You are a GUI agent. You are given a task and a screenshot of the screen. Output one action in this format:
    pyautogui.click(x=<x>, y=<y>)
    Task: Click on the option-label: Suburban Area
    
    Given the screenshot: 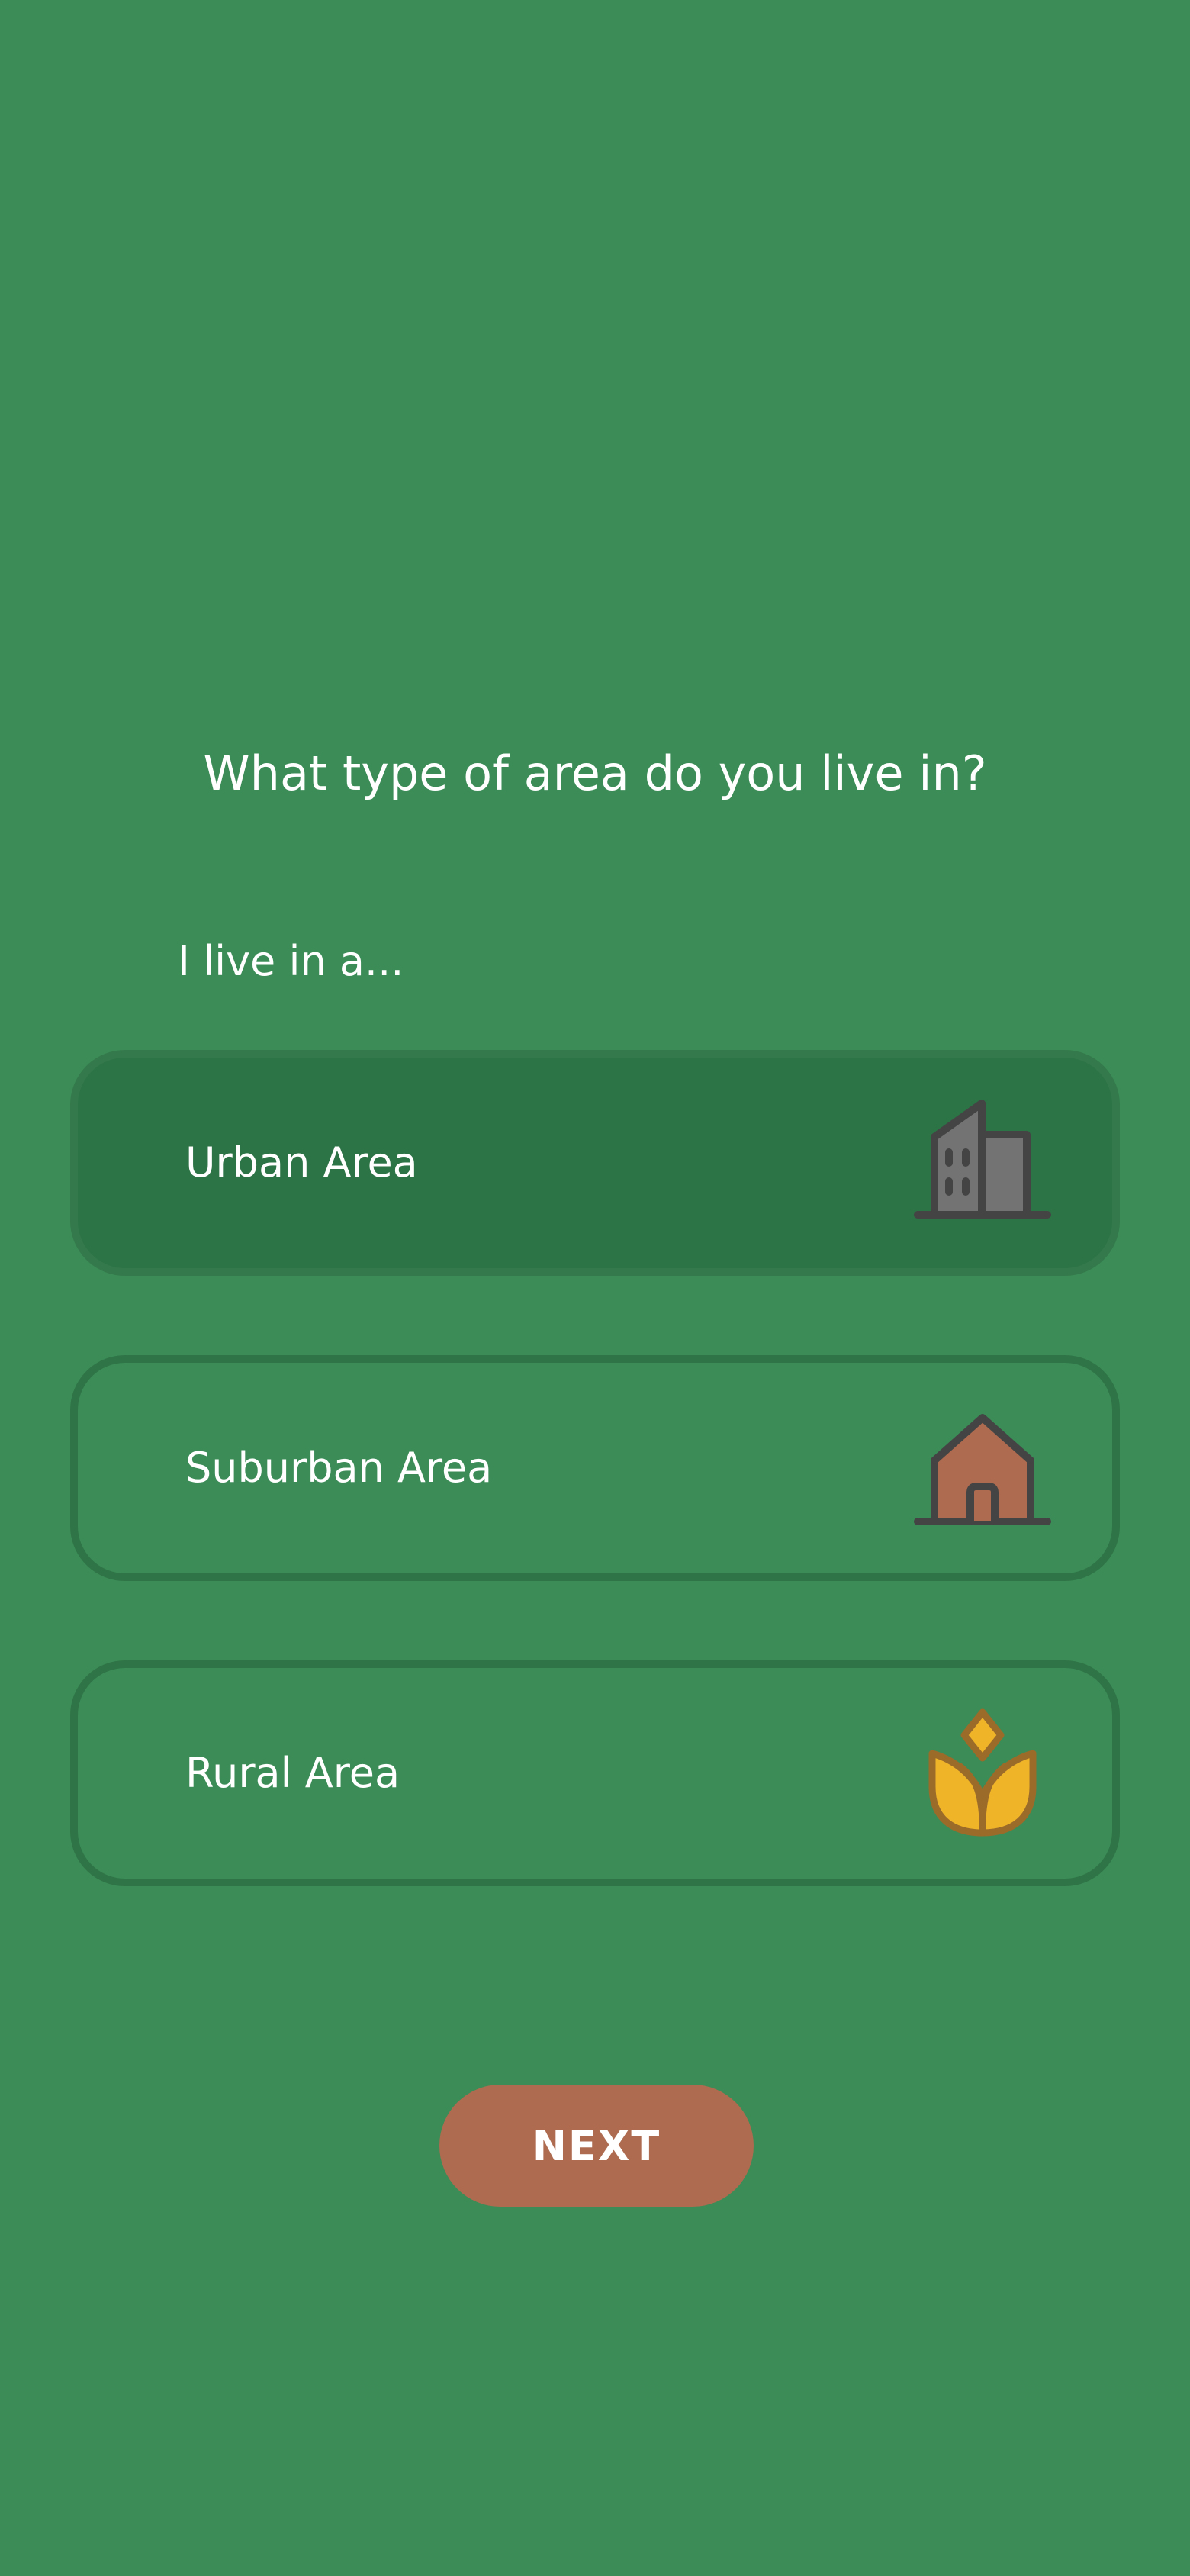 What is the action you would take?
    pyautogui.click(x=339, y=1468)
    